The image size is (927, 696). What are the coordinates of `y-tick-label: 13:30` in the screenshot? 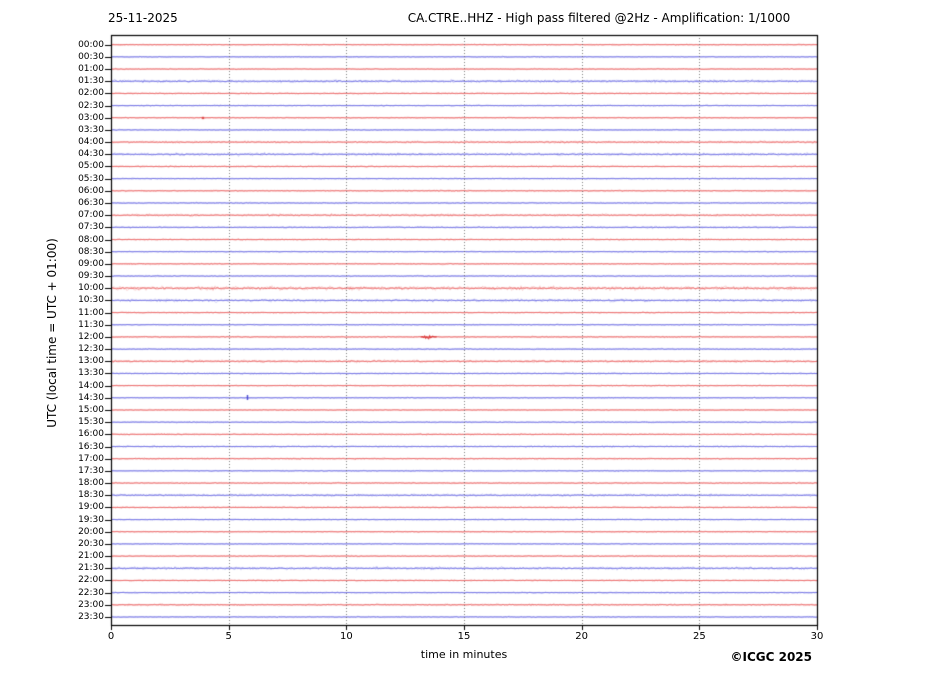 It's located at (91, 373).